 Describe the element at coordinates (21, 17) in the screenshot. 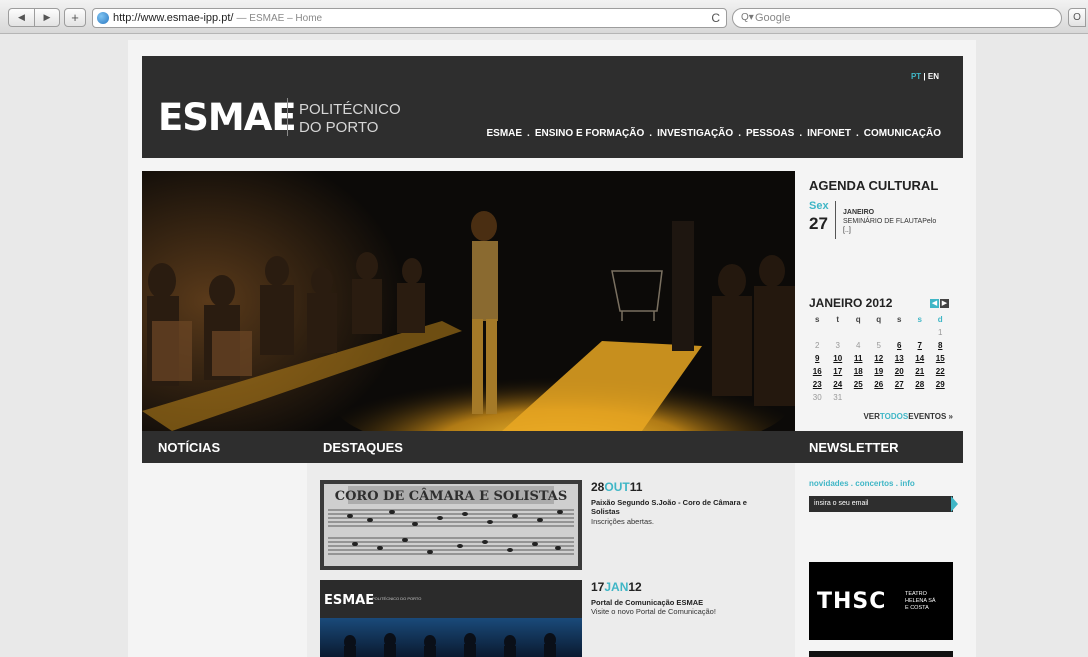

I see `back-button: ◀` at that location.